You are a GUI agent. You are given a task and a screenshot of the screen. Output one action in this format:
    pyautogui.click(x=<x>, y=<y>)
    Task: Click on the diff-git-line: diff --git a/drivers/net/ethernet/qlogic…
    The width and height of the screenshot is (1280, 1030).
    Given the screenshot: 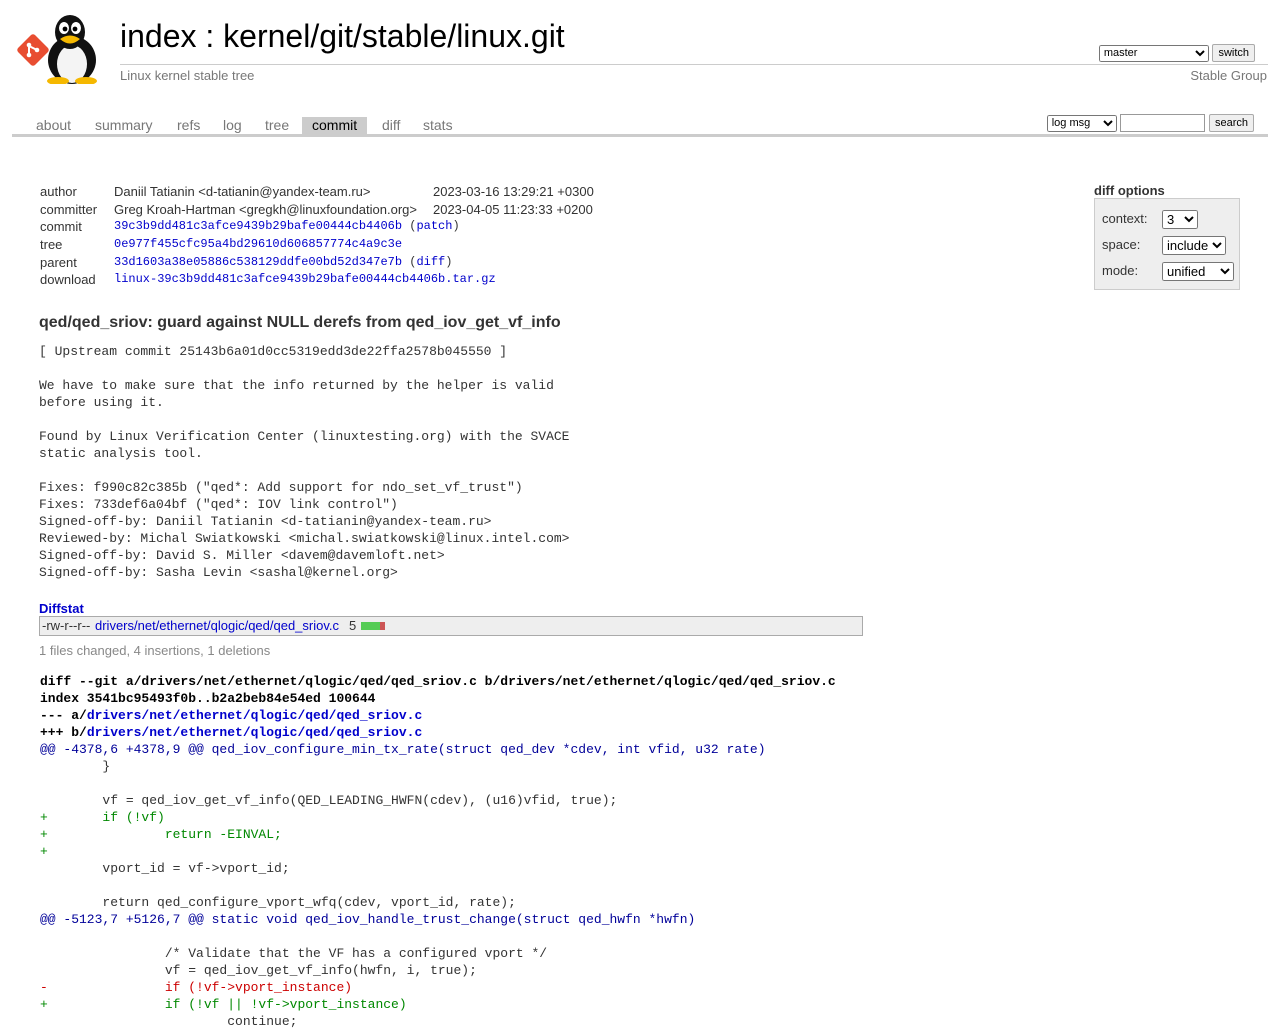 What is the action you would take?
    pyautogui.click(x=438, y=681)
    